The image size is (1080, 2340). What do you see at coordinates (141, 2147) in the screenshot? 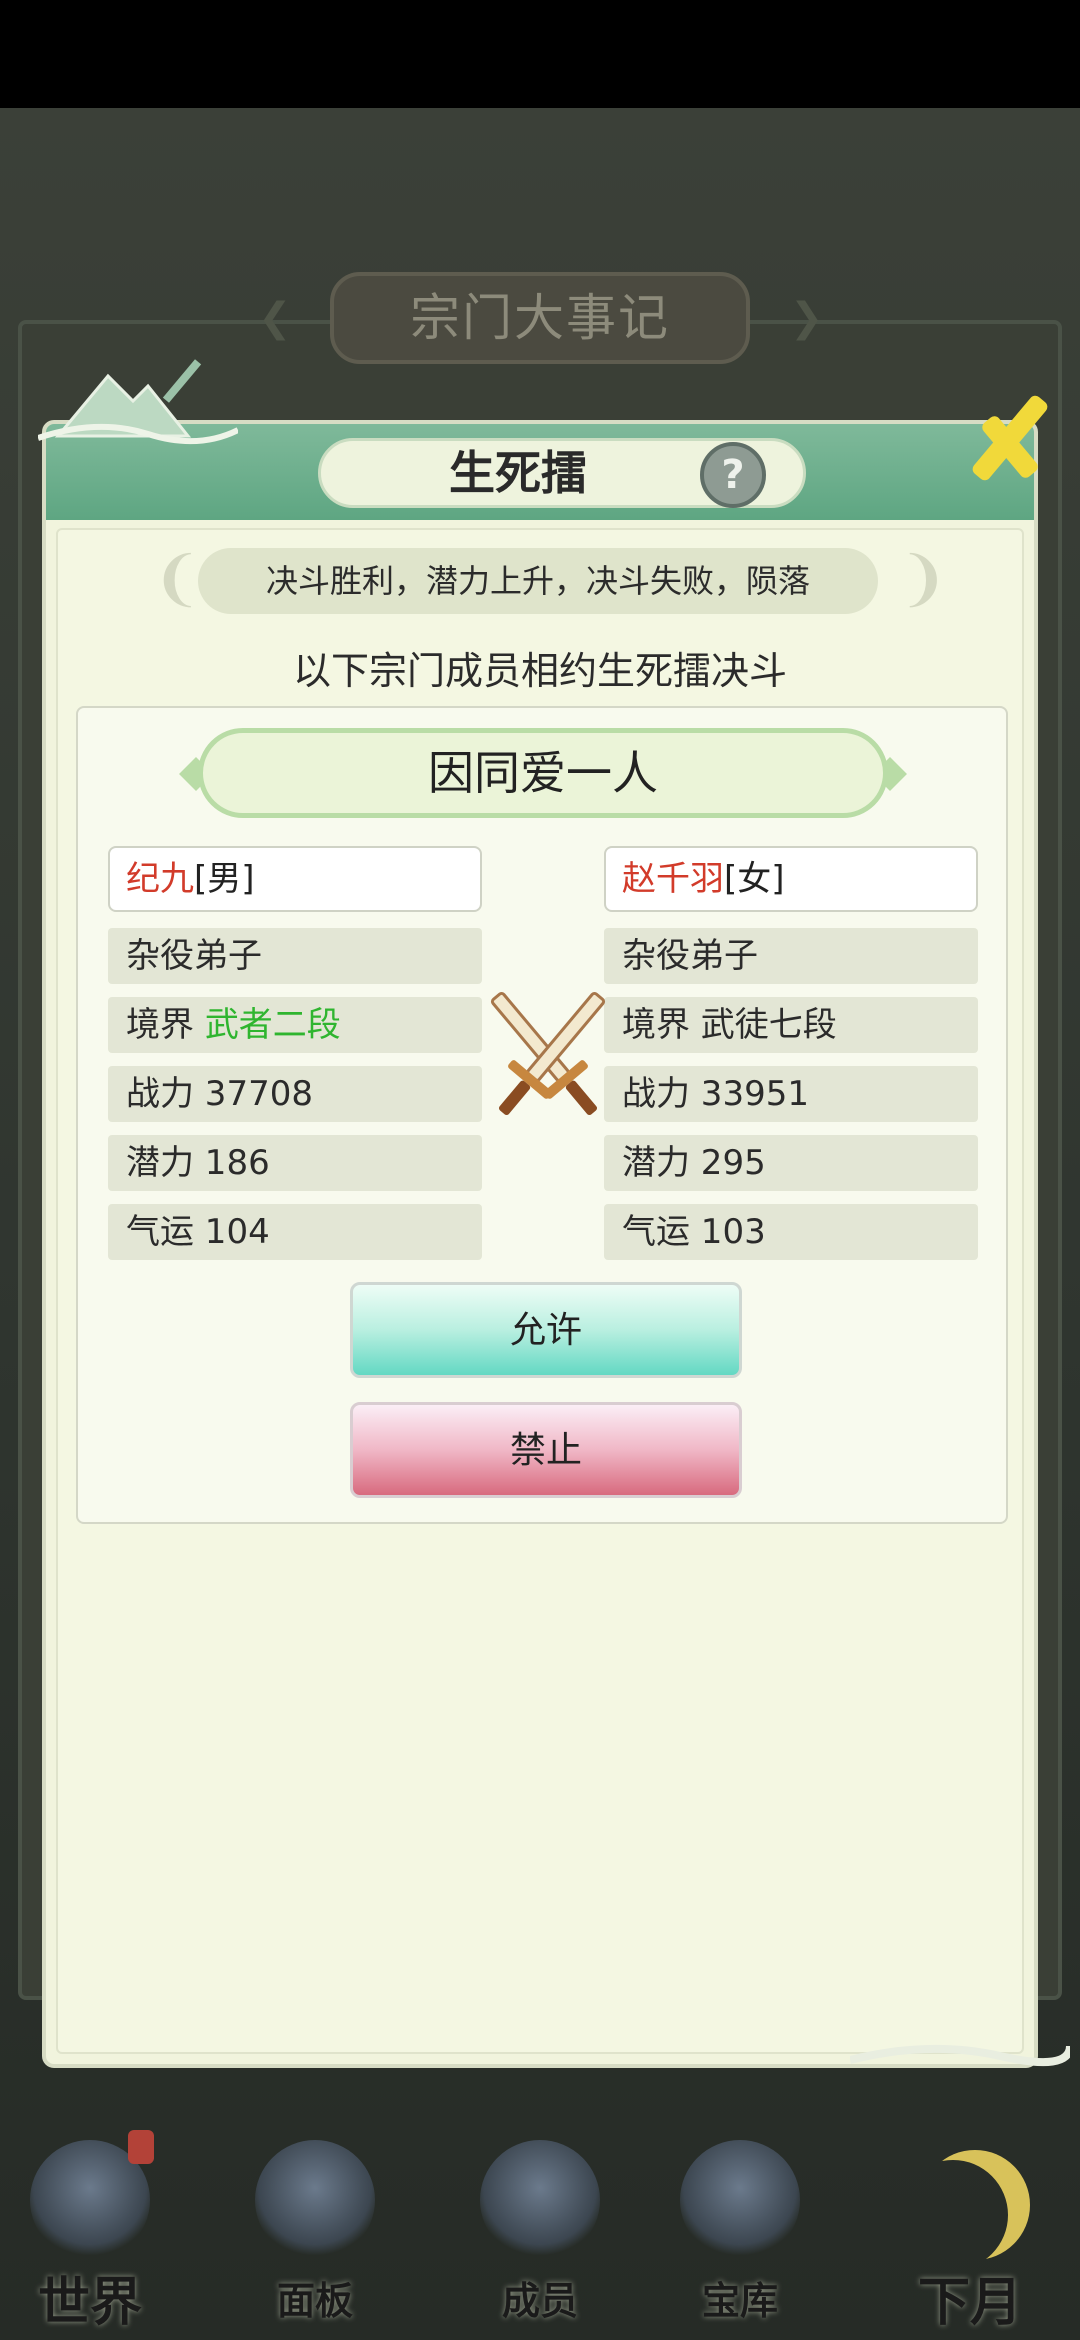
I see `notification-dot` at bounding box center [141, 2147].